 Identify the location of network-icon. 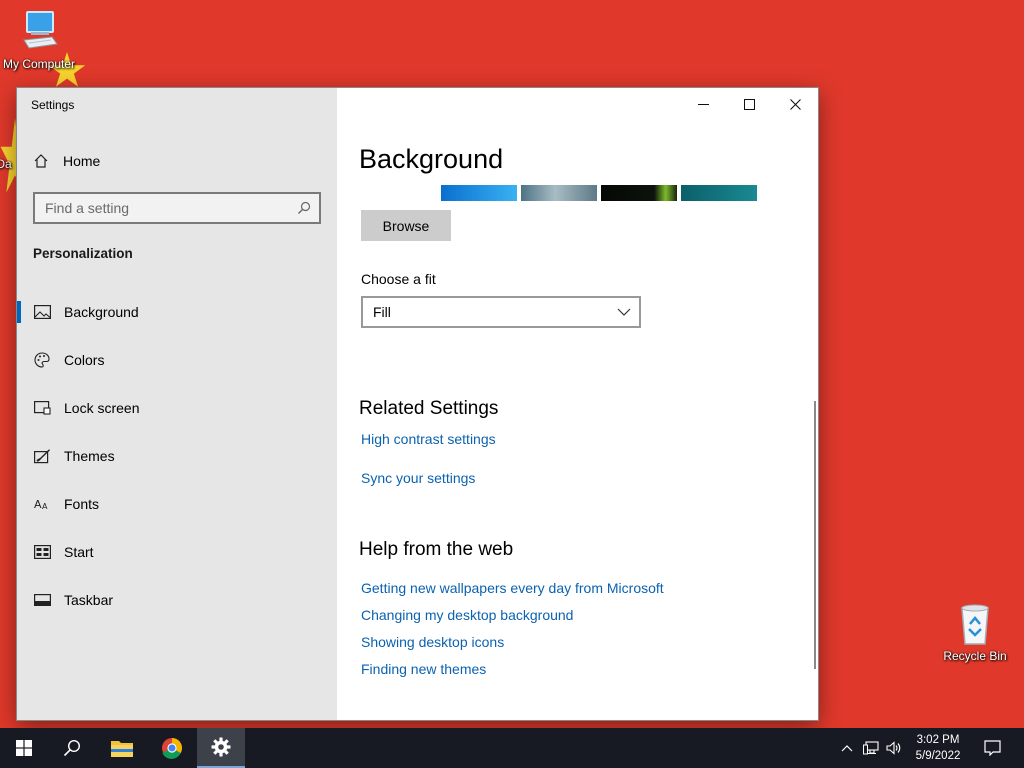
(871, 748).